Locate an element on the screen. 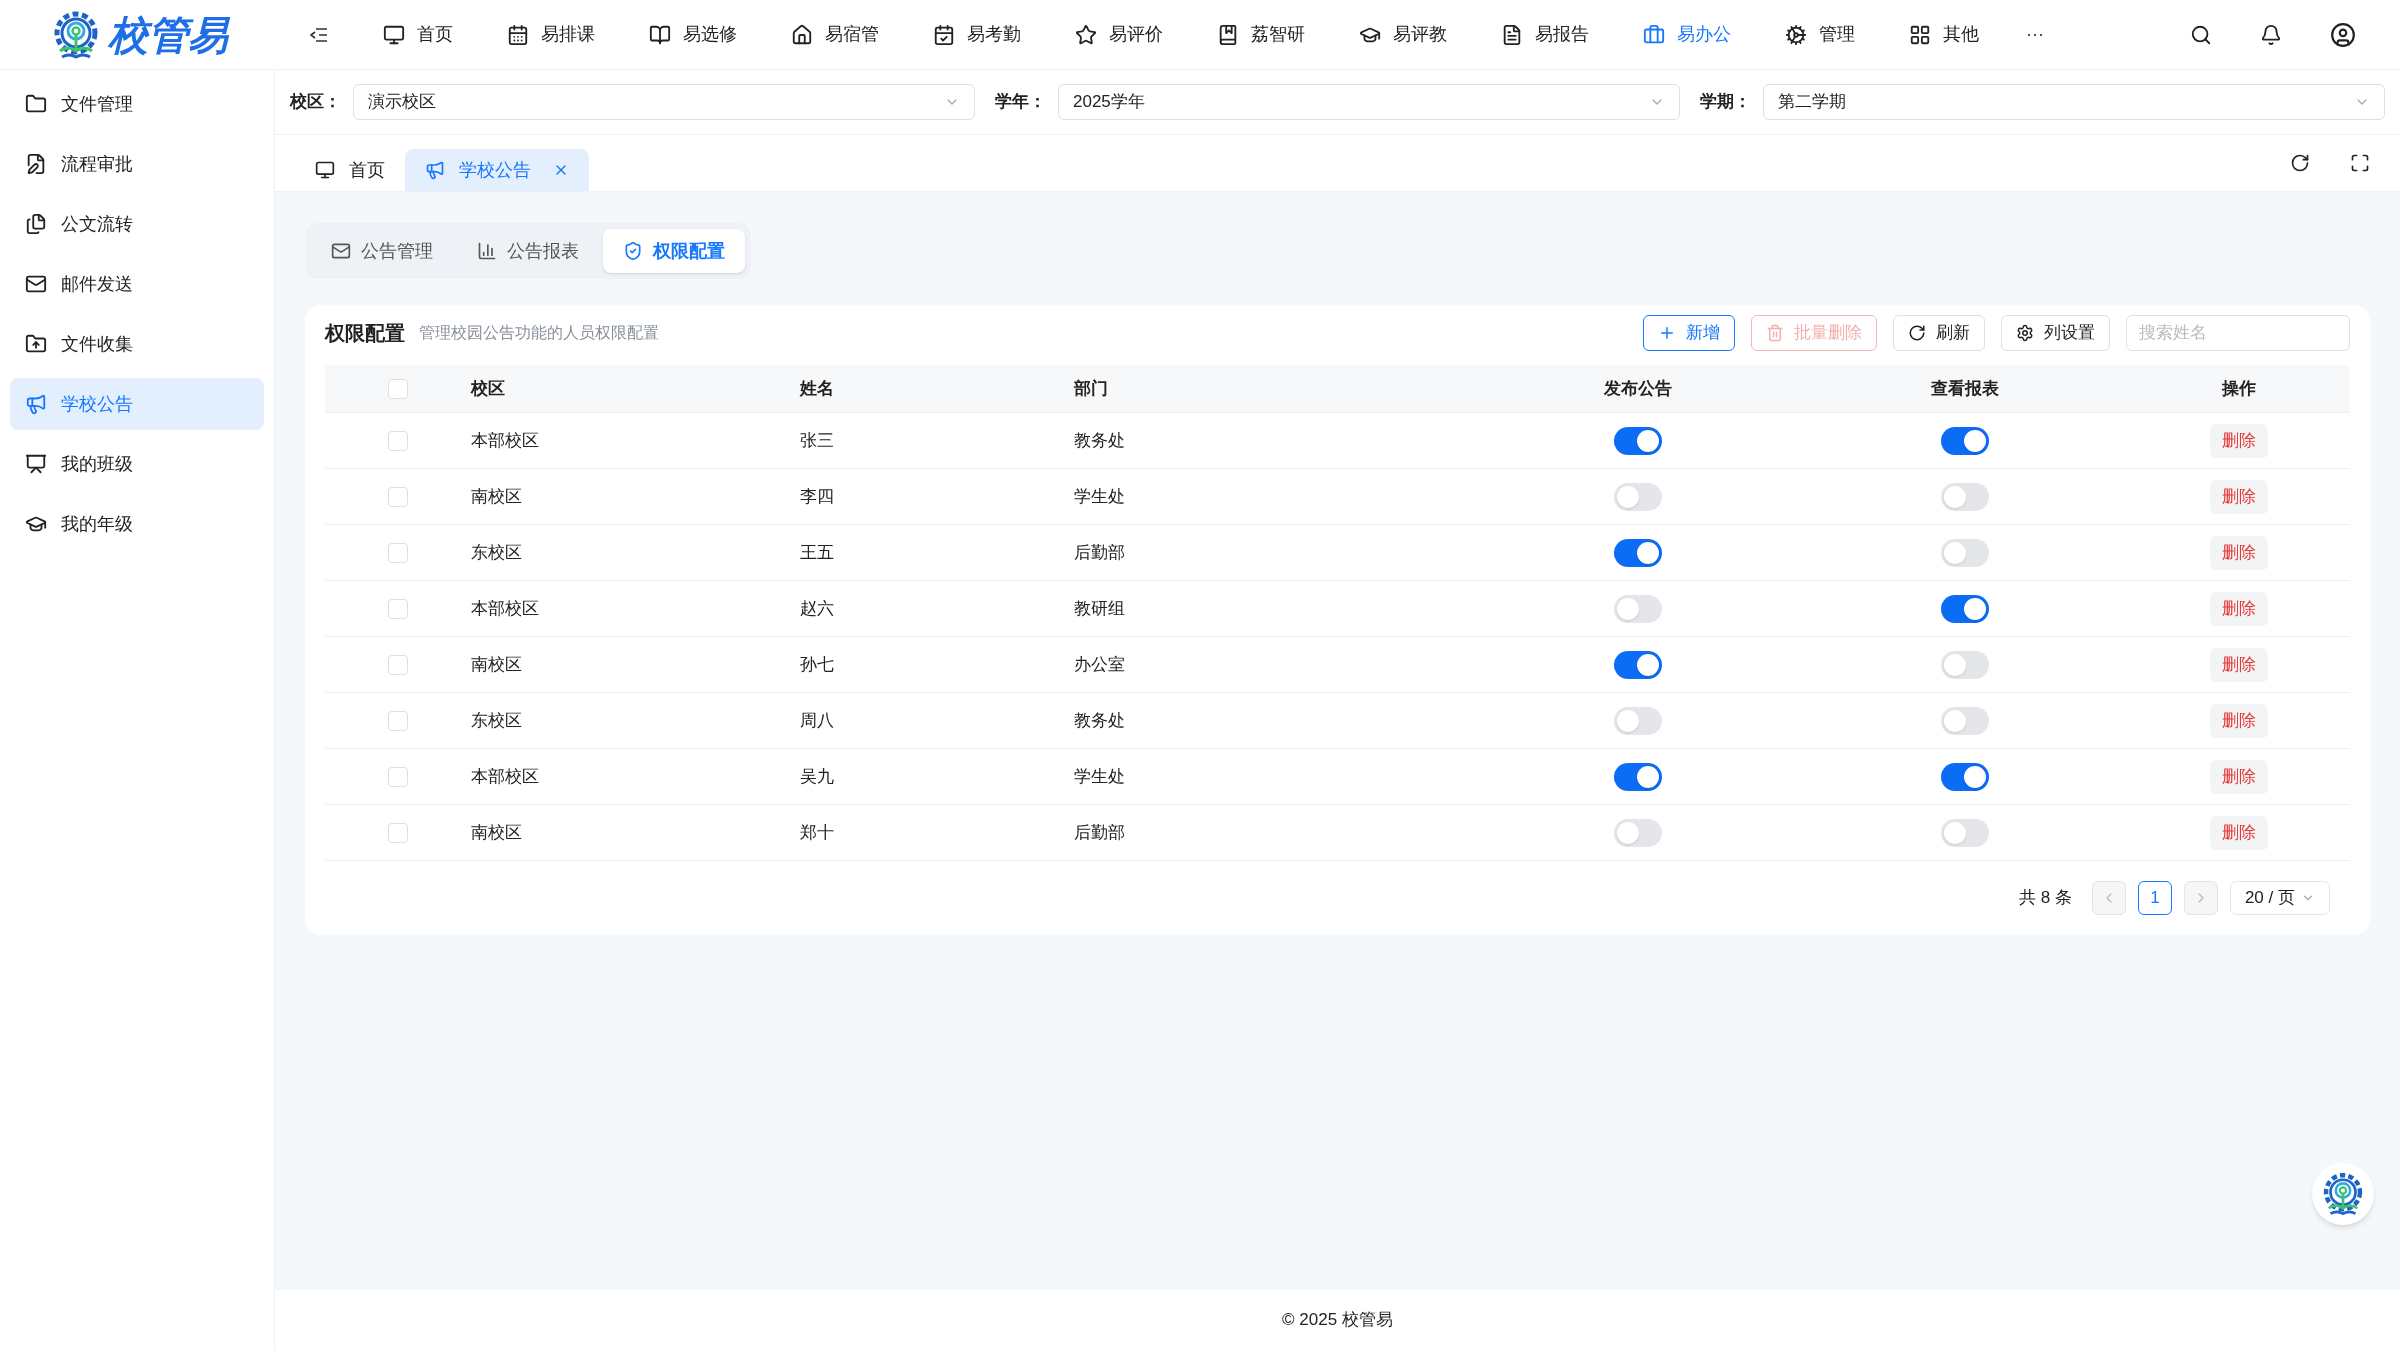  fullscreen-icon is located at coordinates (2360, 163).